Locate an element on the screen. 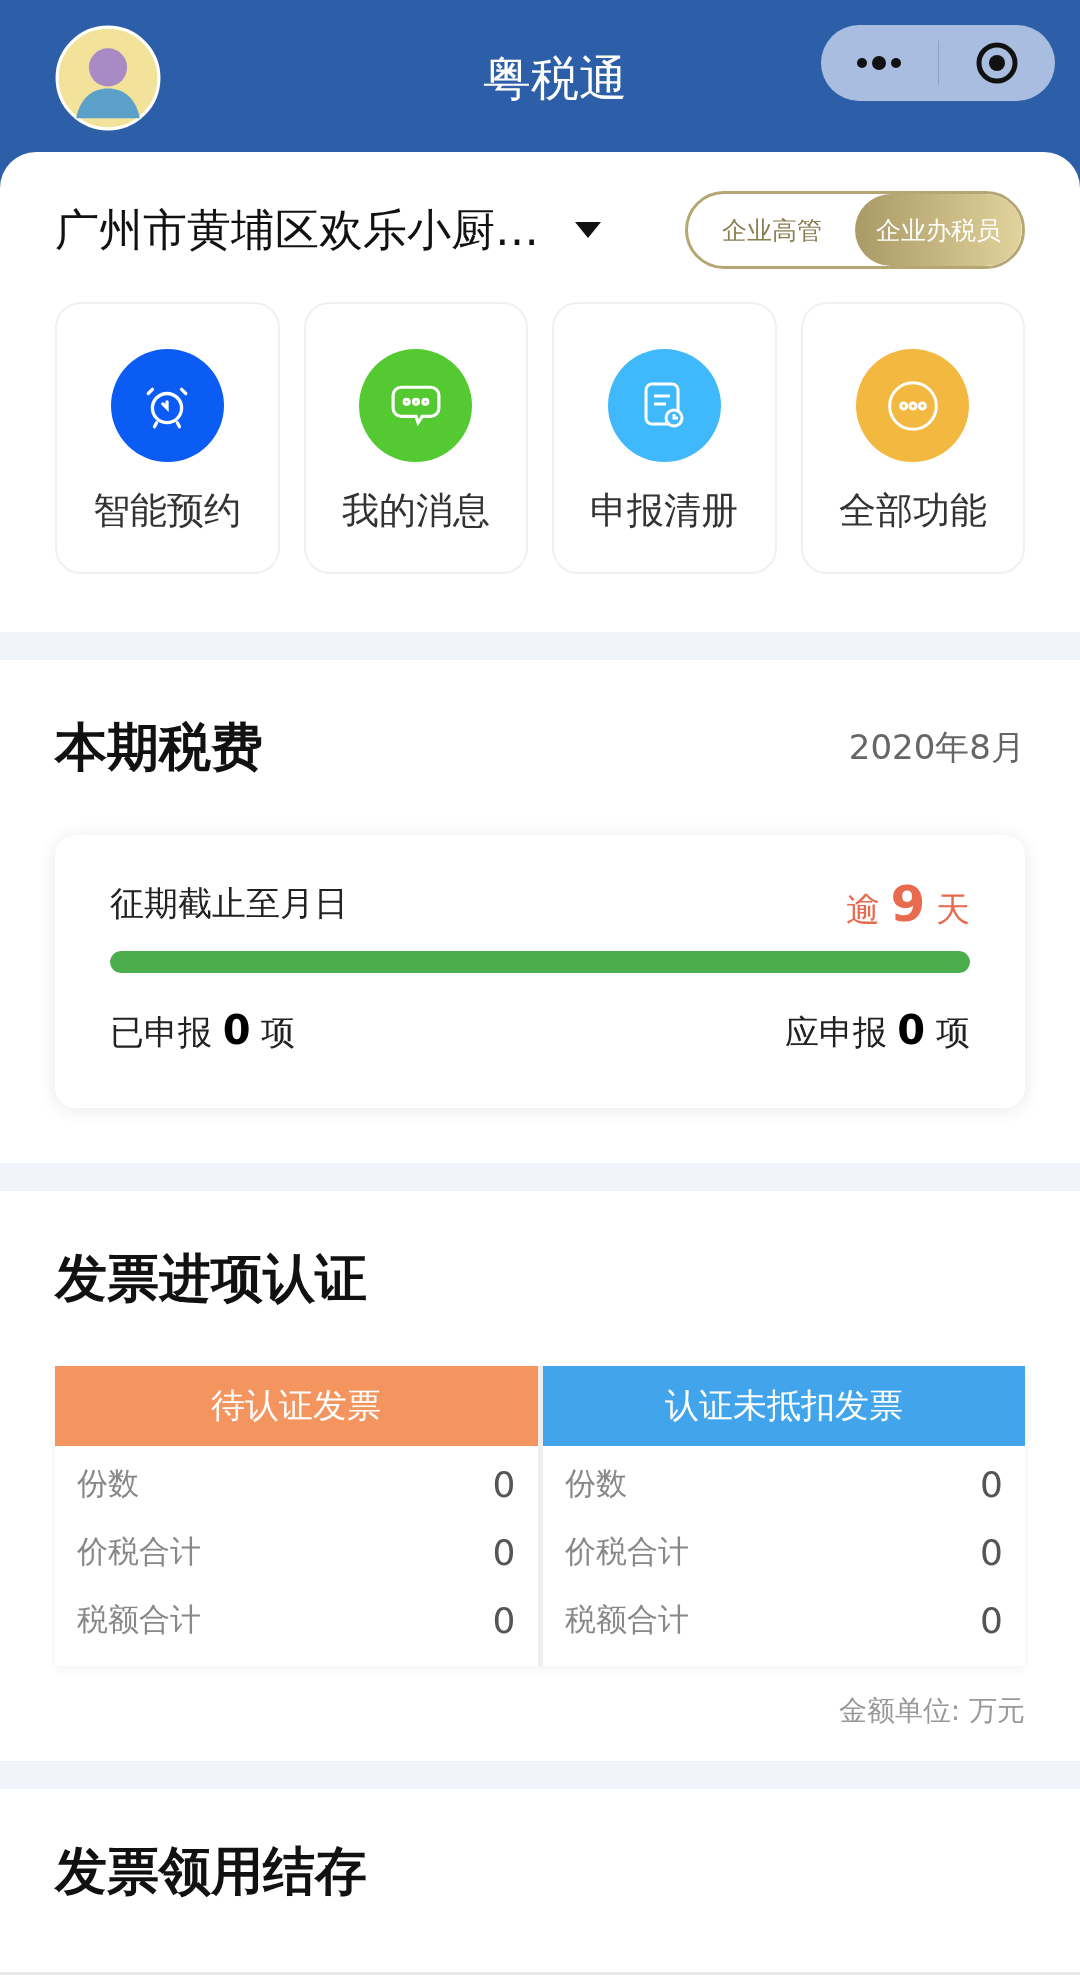  table-header: 待认证发票 is located at coordinates (296, 1406).